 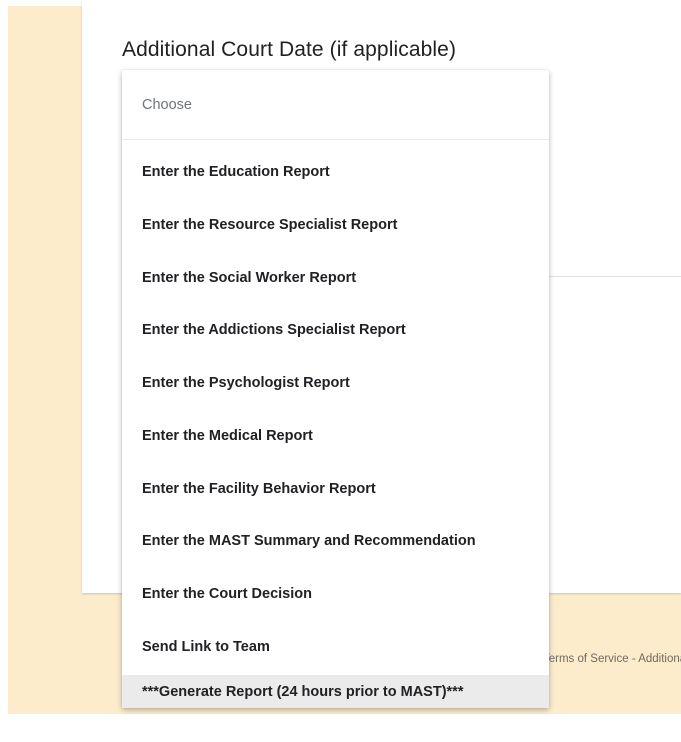 I want to click on dropdown-separator, so click(x=335, y=139).